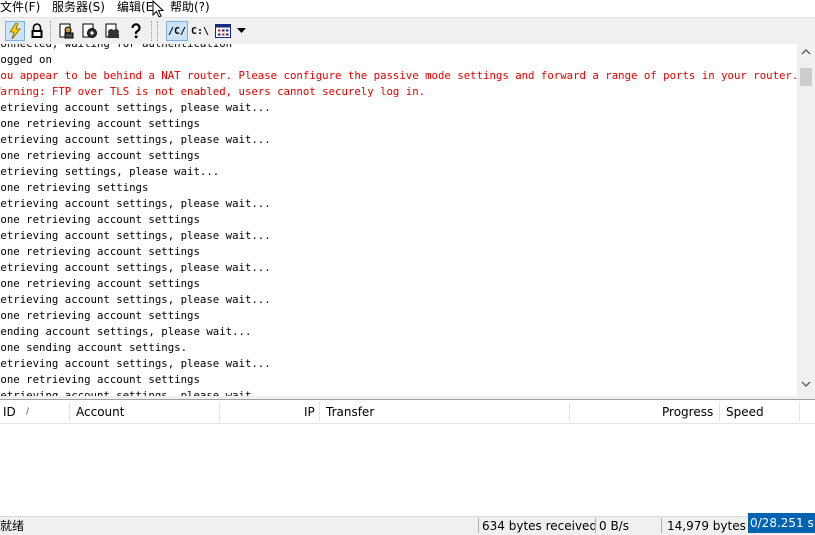 This screenshot has width=815, height=535. Describe the element at coordinates (781, 523) in the screenshot. I see `timer-overlay: 0/28.251 s` at that location.